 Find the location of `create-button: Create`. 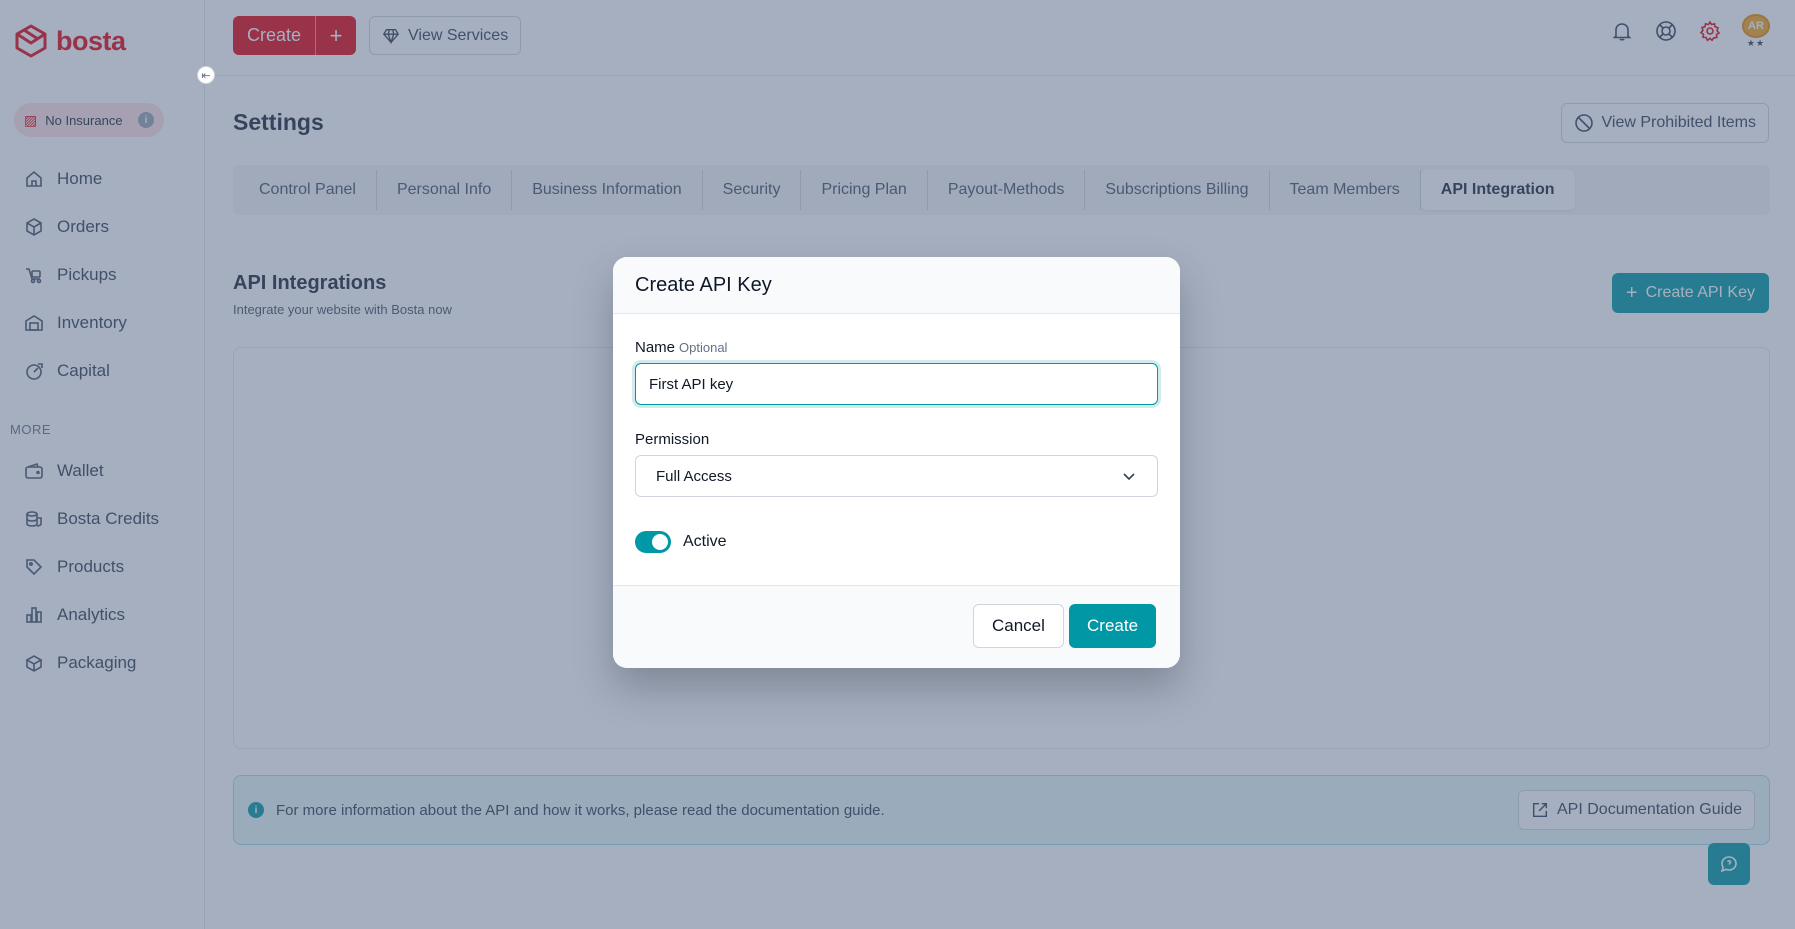

create-button: Create is located at coordinates (1113, 626).